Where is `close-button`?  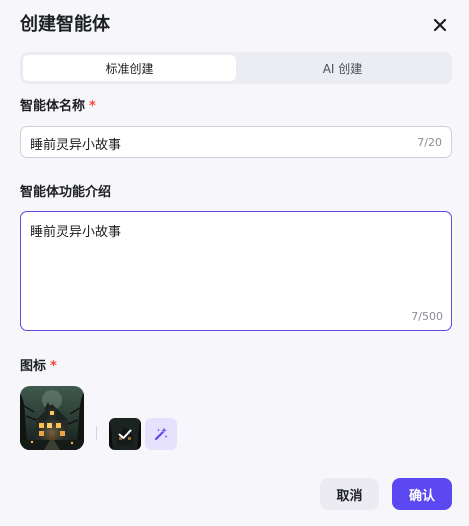
close-button is located at coordinates (440, 25).